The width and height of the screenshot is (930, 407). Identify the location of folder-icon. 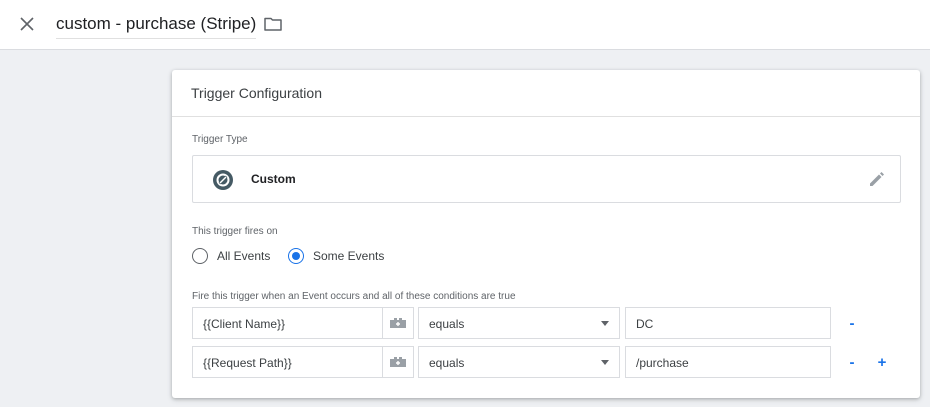
(273, 24).